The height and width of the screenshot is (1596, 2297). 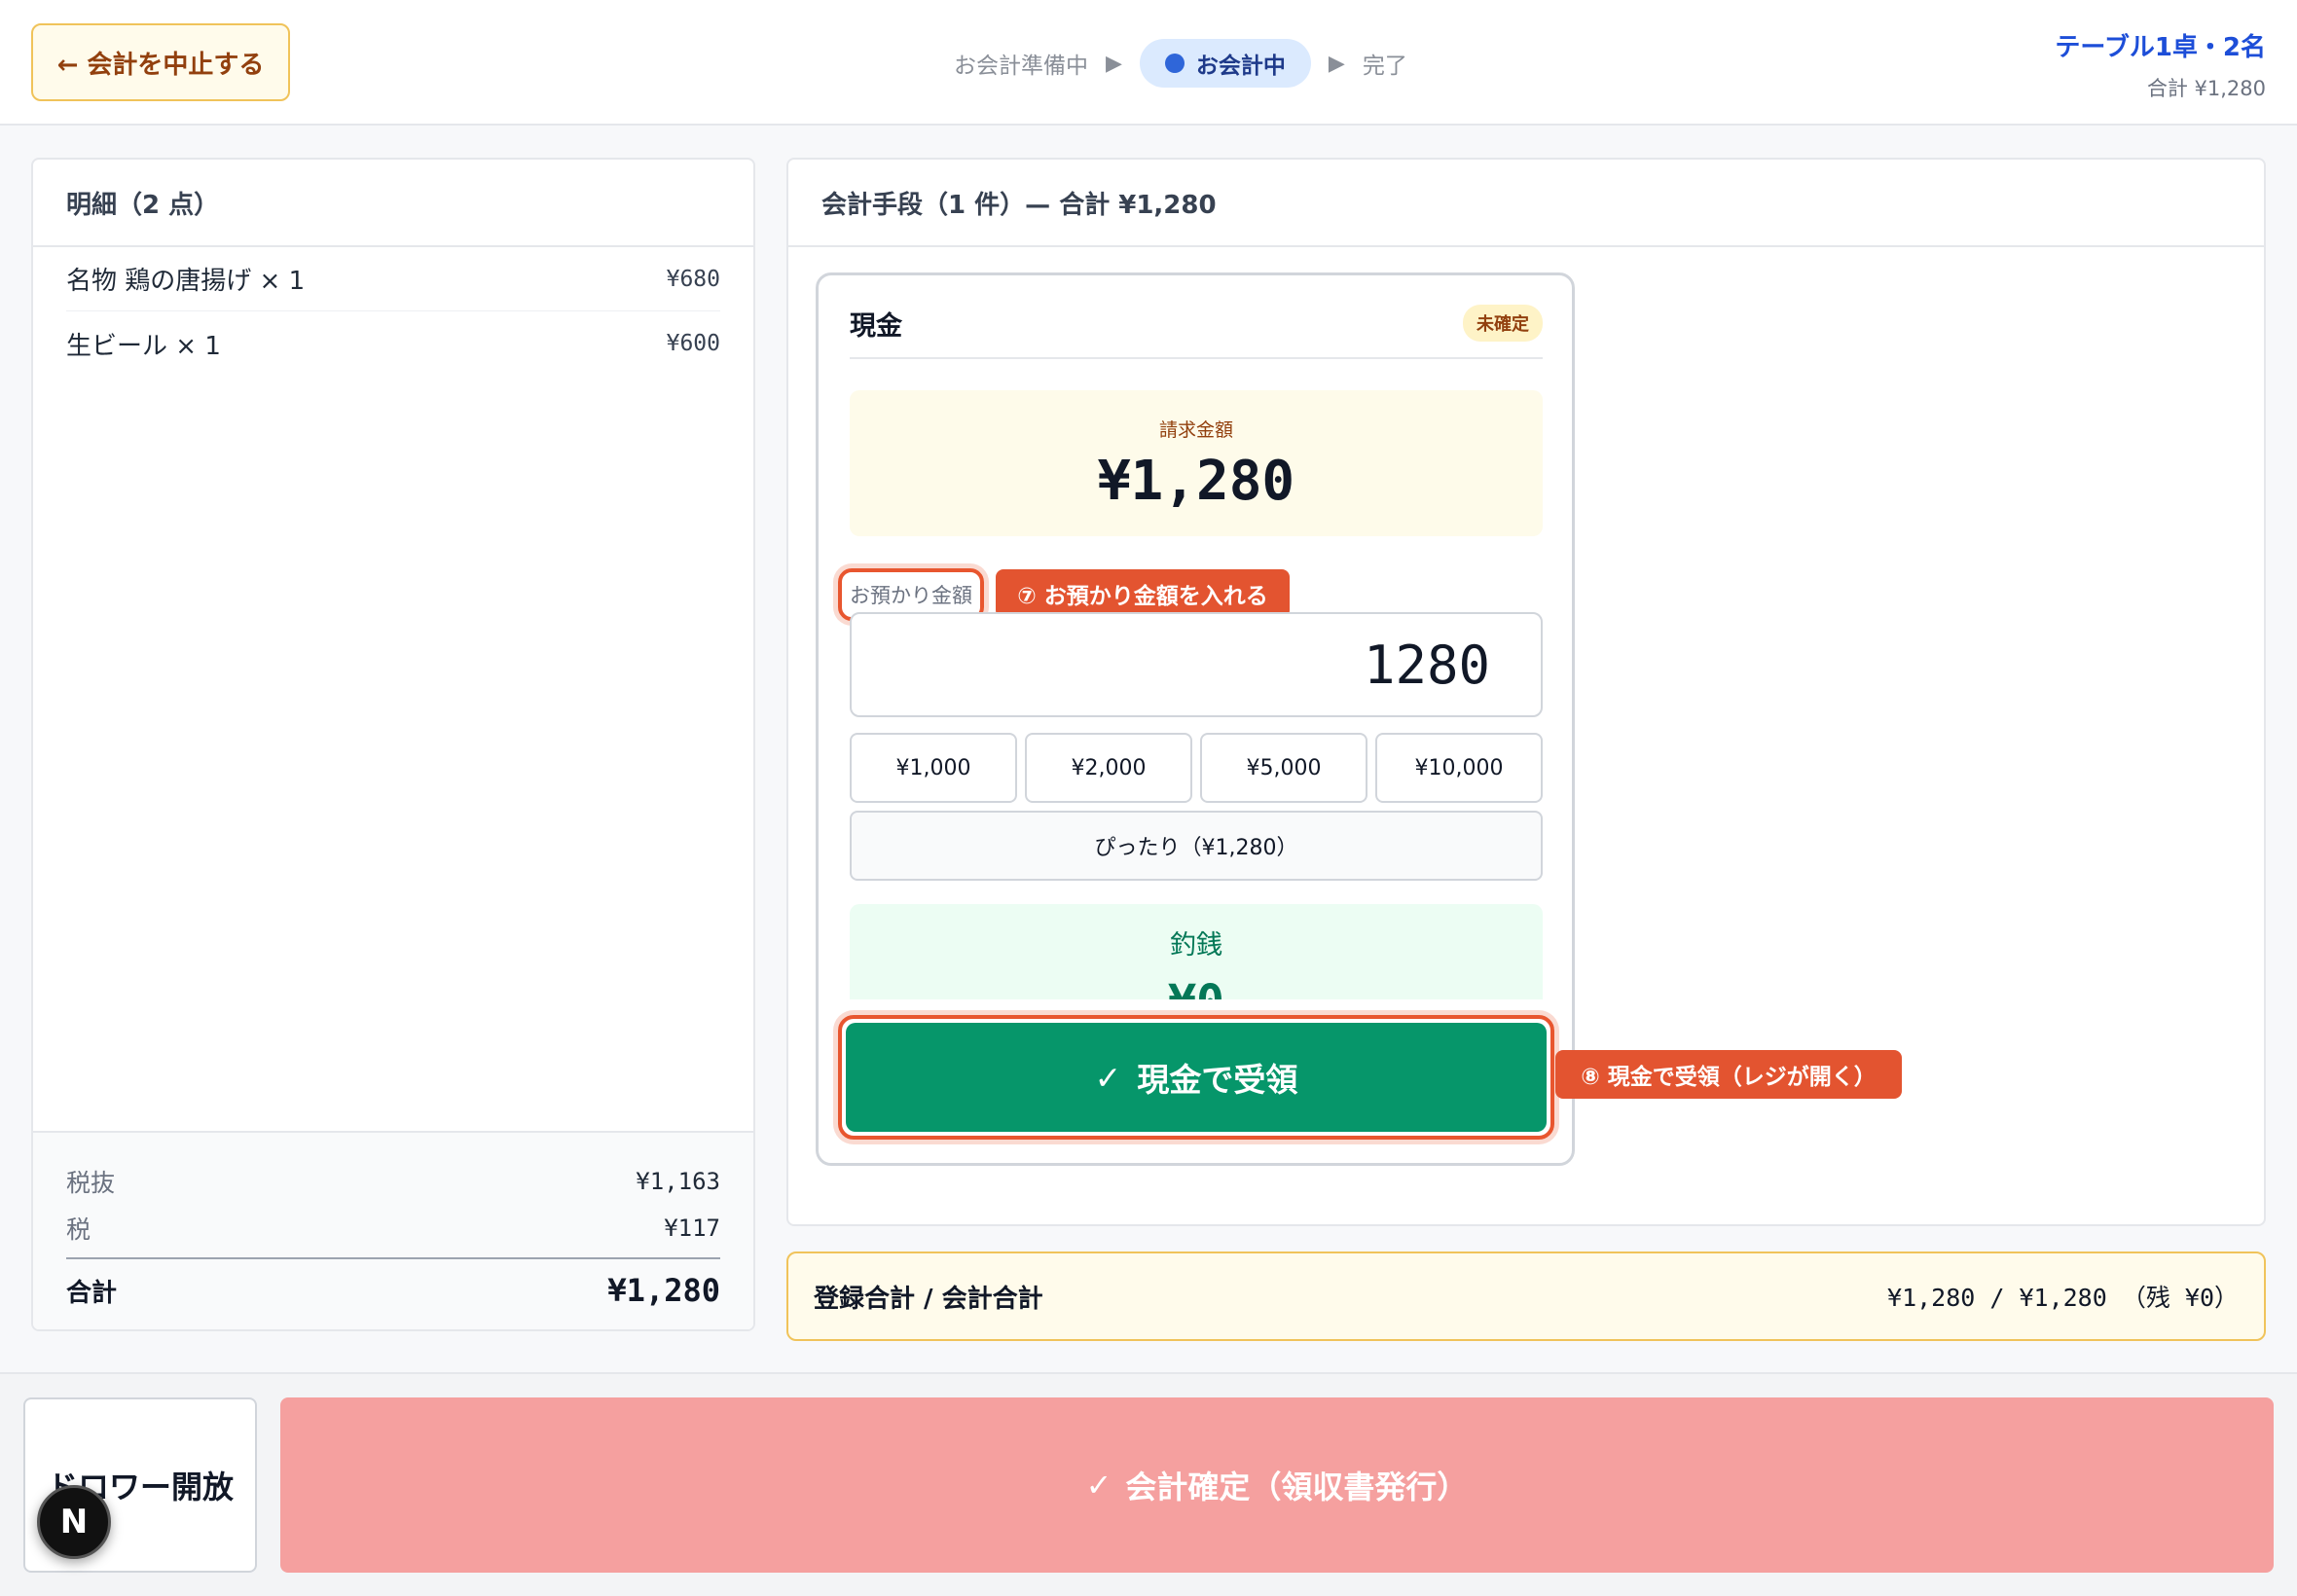 I want to click on summary-value: ¥1,280 / ¥1,280 （残 ¥0）, so click(x=2063, y=1298).